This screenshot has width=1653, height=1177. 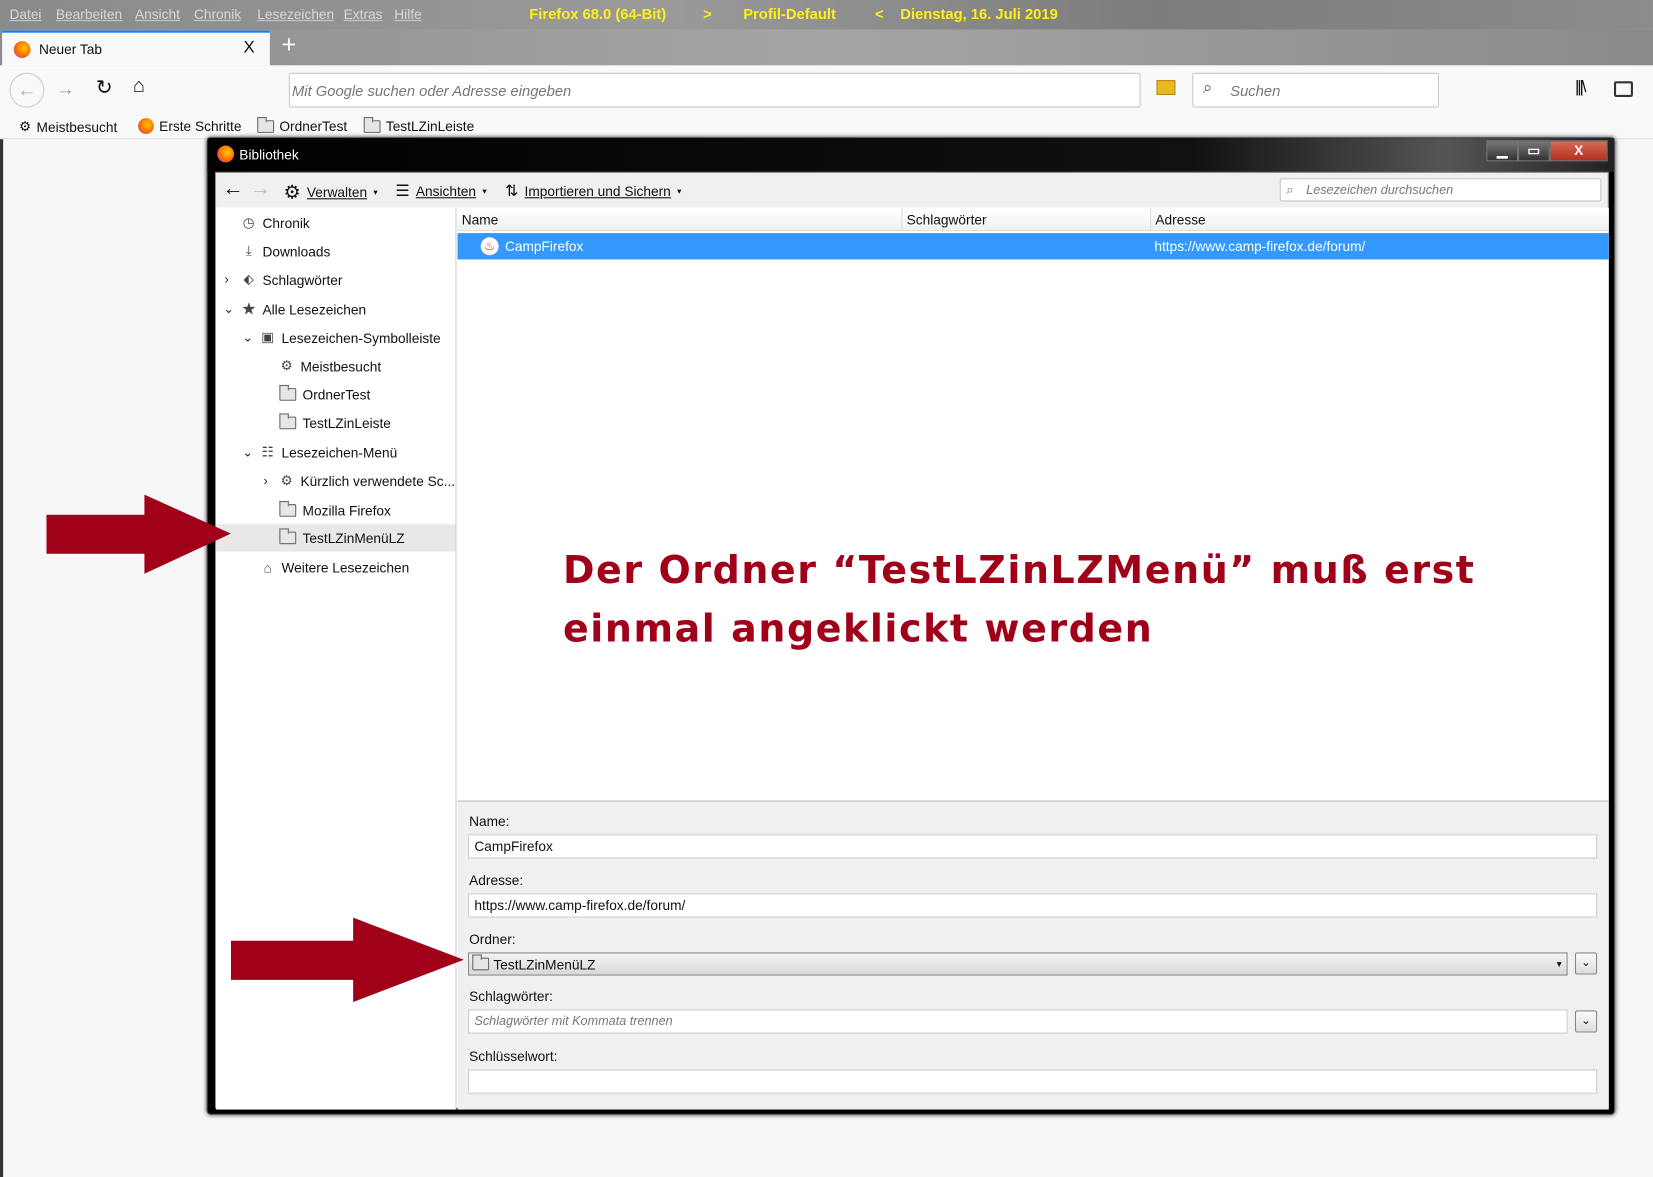 What do you see at coordinates (480, 220) in the screenshot?
I see `column-name: Name` at bounding box center [480, 220].